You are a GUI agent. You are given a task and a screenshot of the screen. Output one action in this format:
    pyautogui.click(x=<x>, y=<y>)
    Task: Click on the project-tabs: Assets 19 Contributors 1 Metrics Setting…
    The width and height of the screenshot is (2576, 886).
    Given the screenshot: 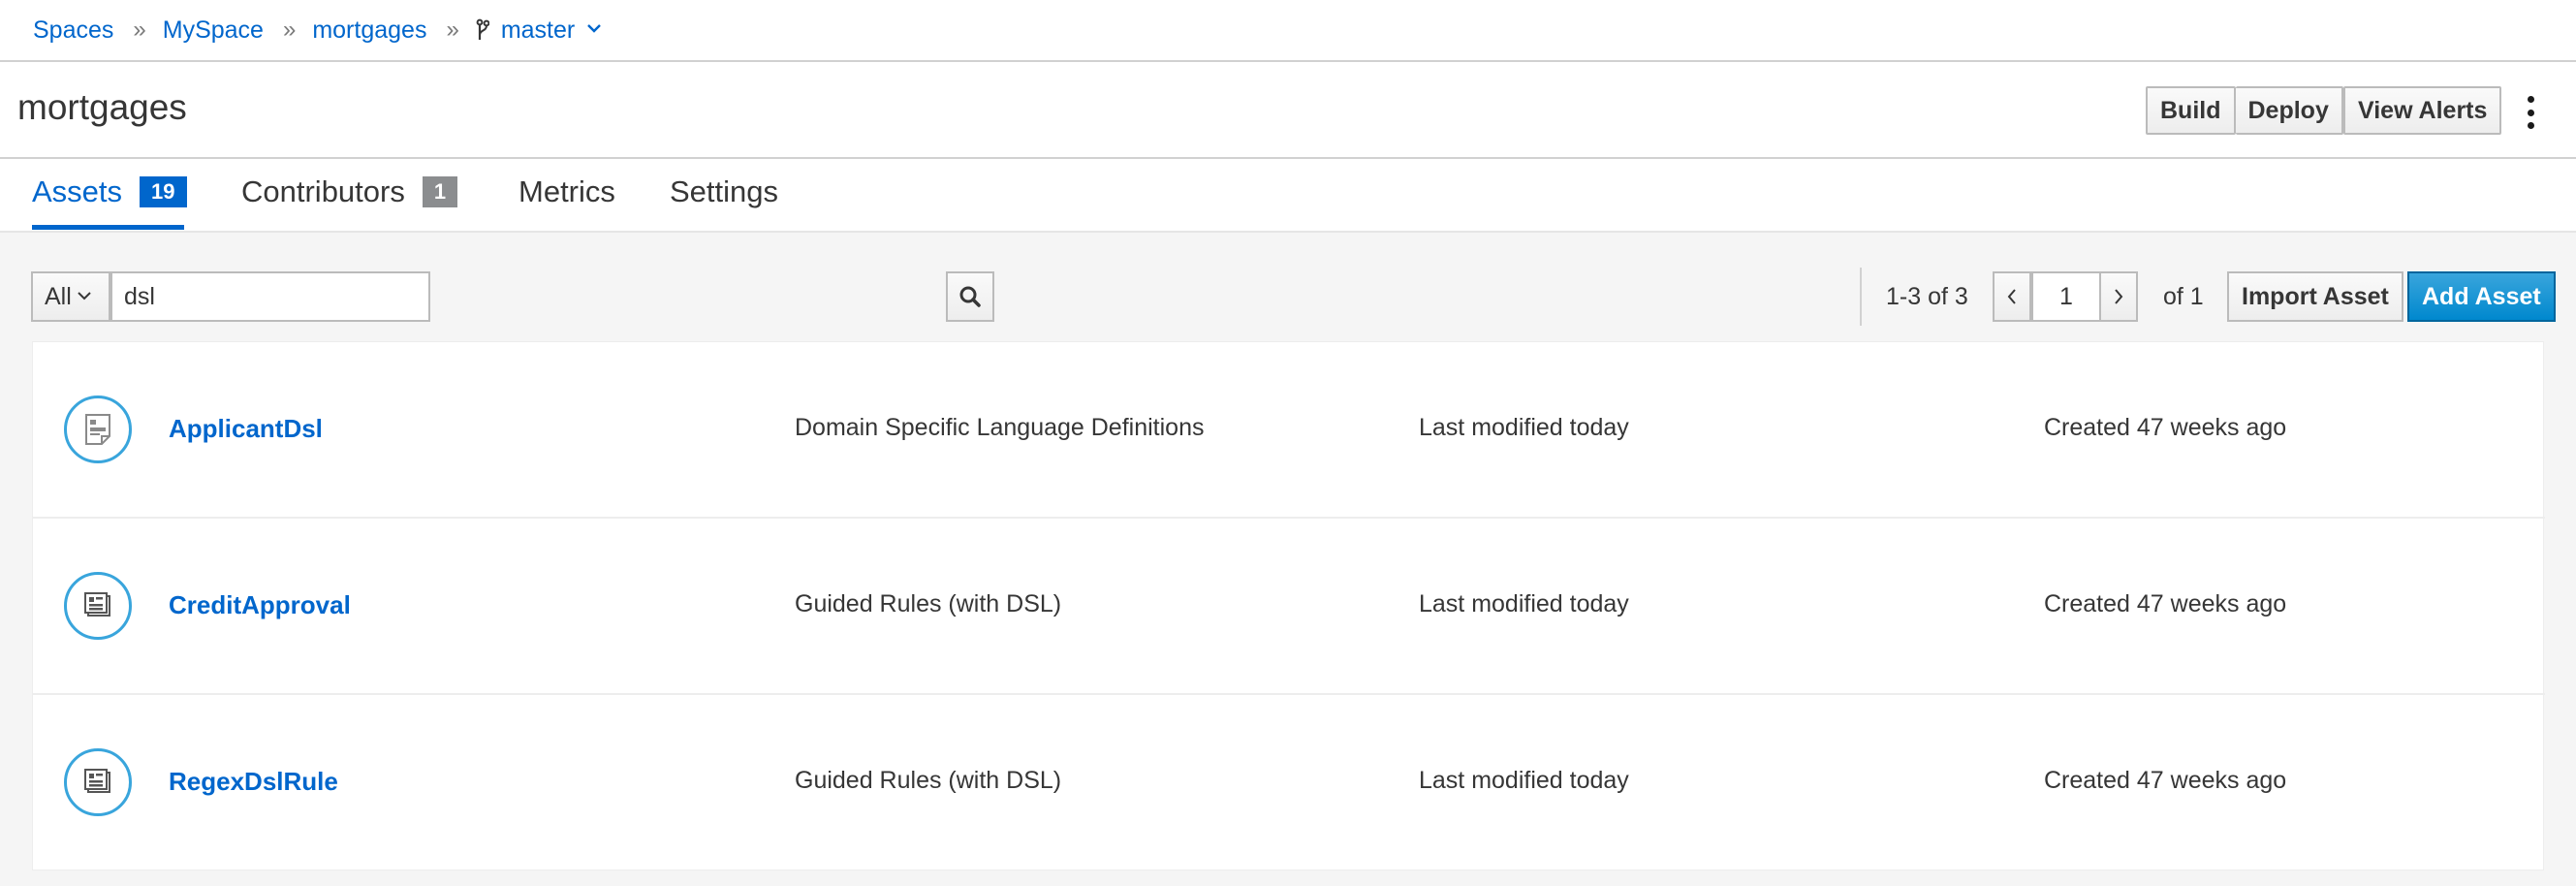 What is the action you would take?
    pyautogui.click(x=1288, y=195)
    